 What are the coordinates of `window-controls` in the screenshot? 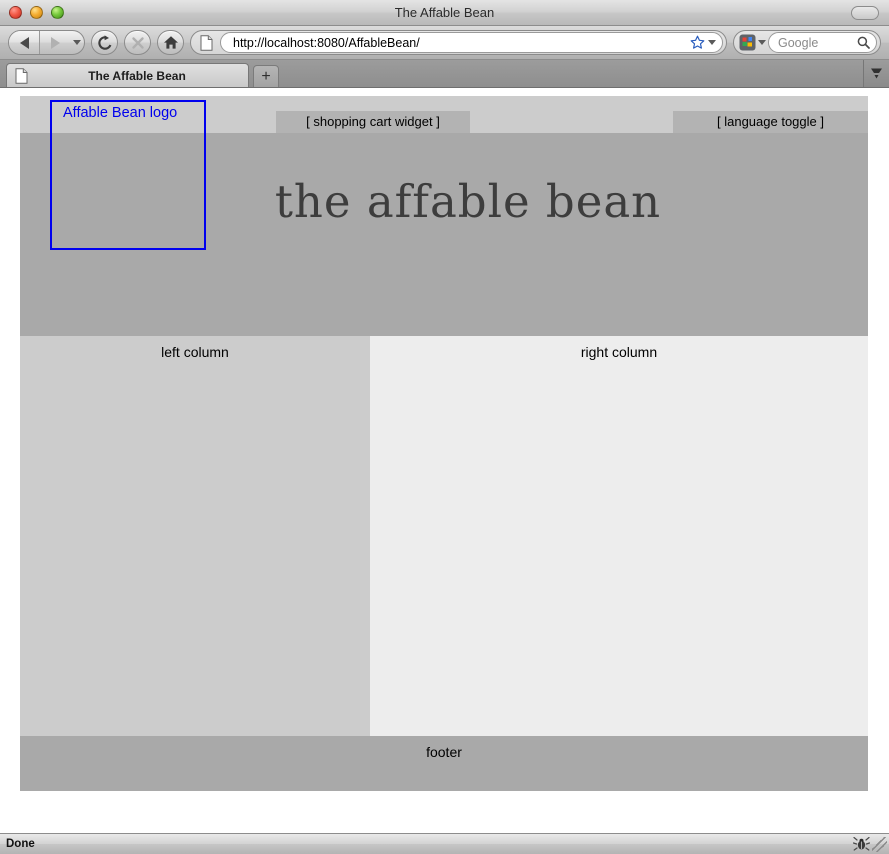 It's located at (32, 12).